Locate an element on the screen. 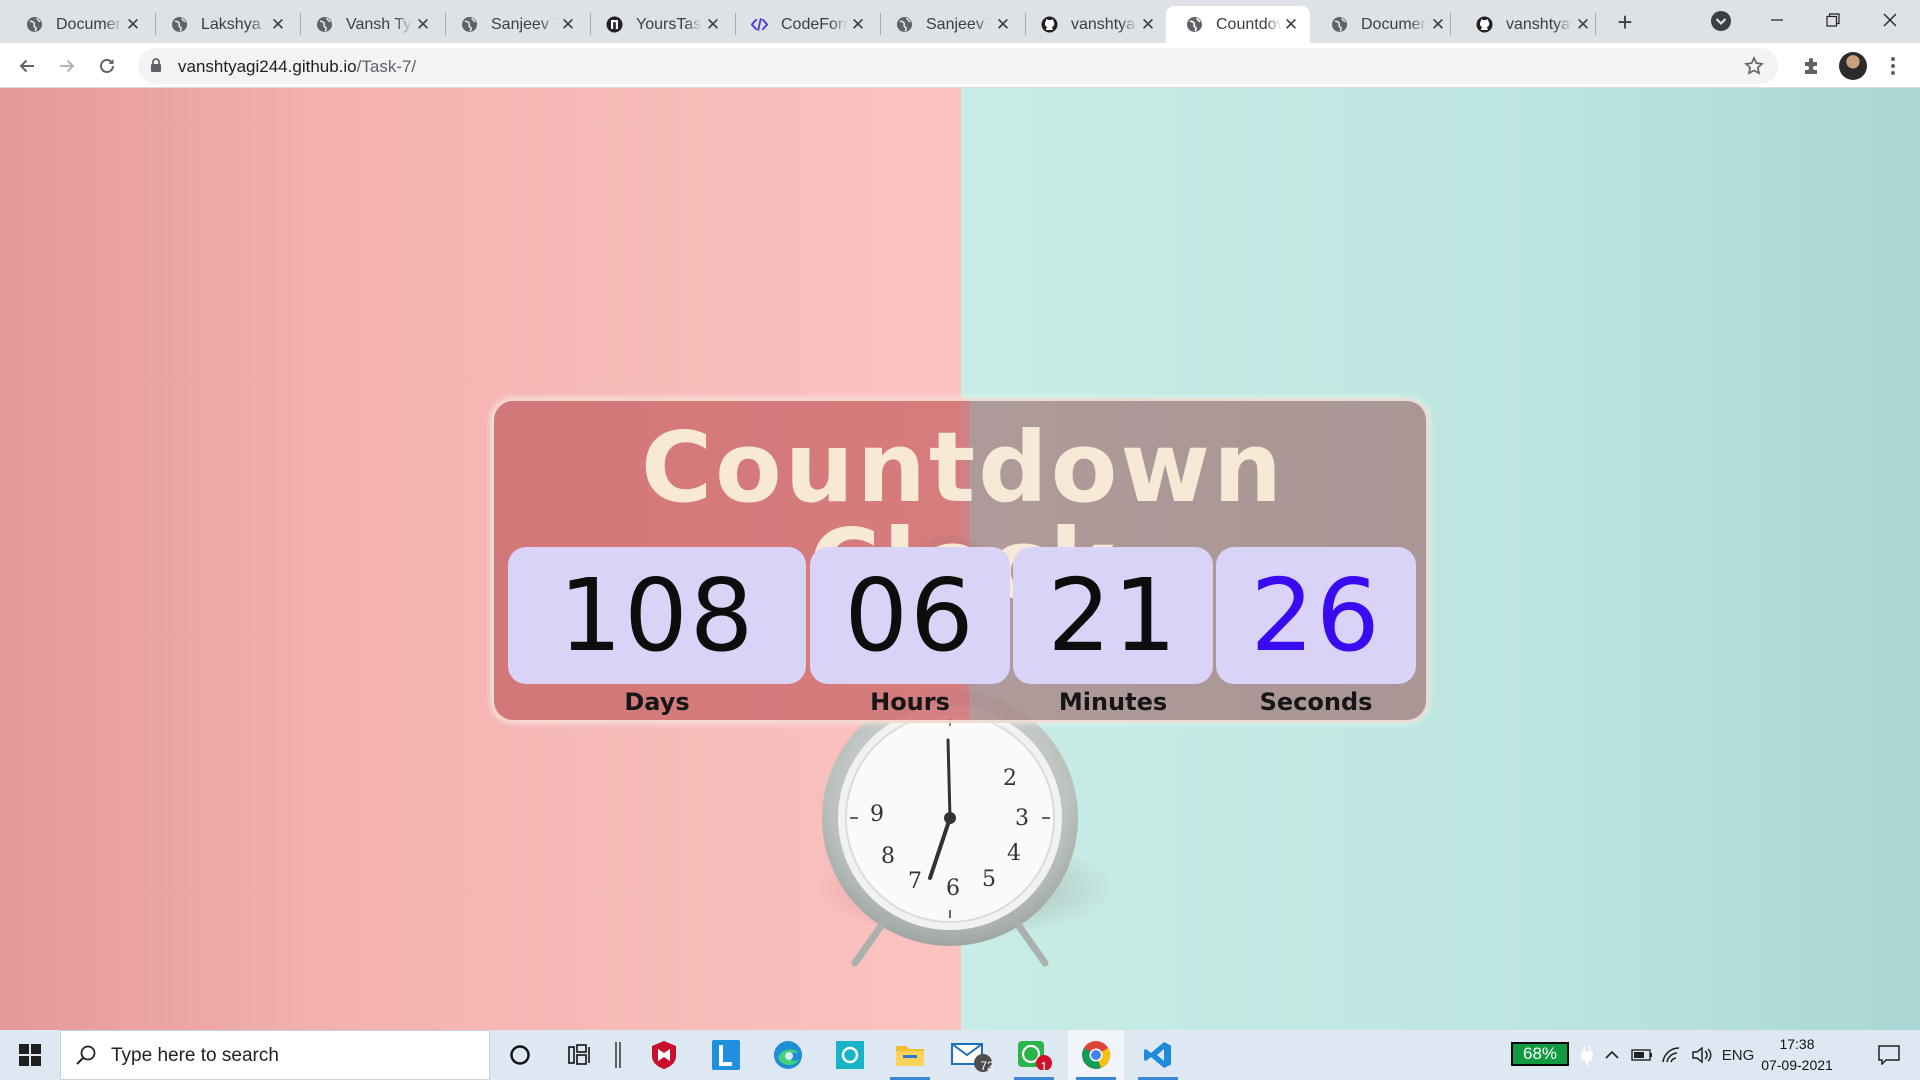 Image resolution: width=1920 pixels, height=1080 pixels. browser-toolbar: vanshtyagi244.github.io/Task-7/ is located at coordinates (960, 65).